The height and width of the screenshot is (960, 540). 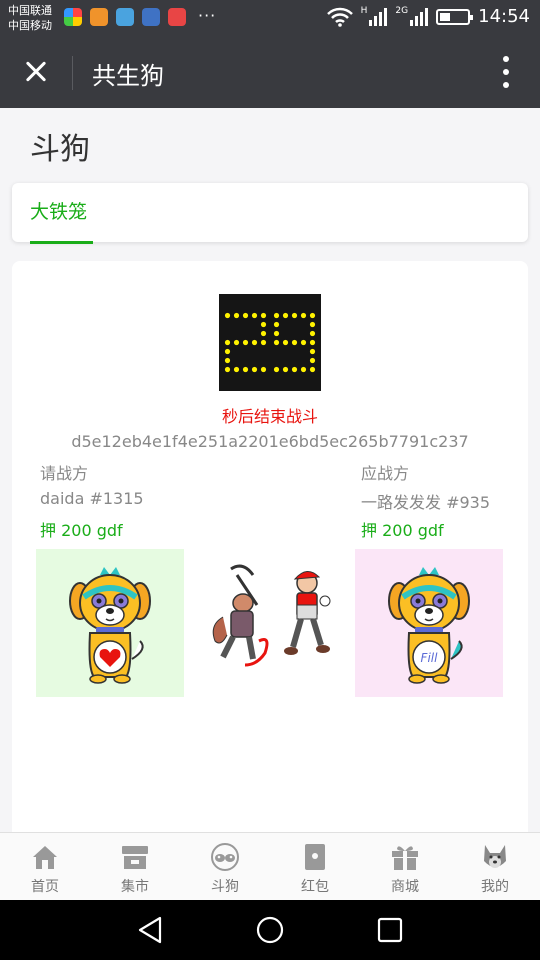 I want to click on challenger-dog, so click(x=110, y=623).